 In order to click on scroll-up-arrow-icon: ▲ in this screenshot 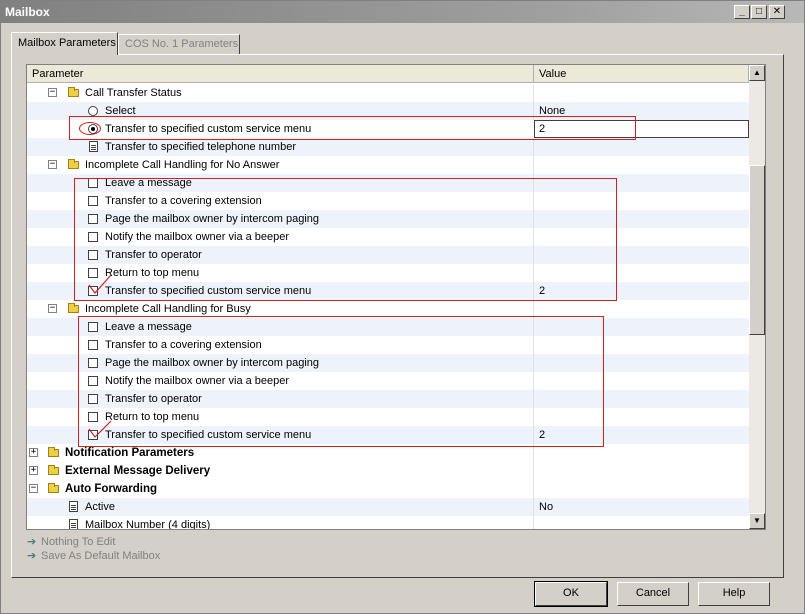, I will do `click(757, 73)`.